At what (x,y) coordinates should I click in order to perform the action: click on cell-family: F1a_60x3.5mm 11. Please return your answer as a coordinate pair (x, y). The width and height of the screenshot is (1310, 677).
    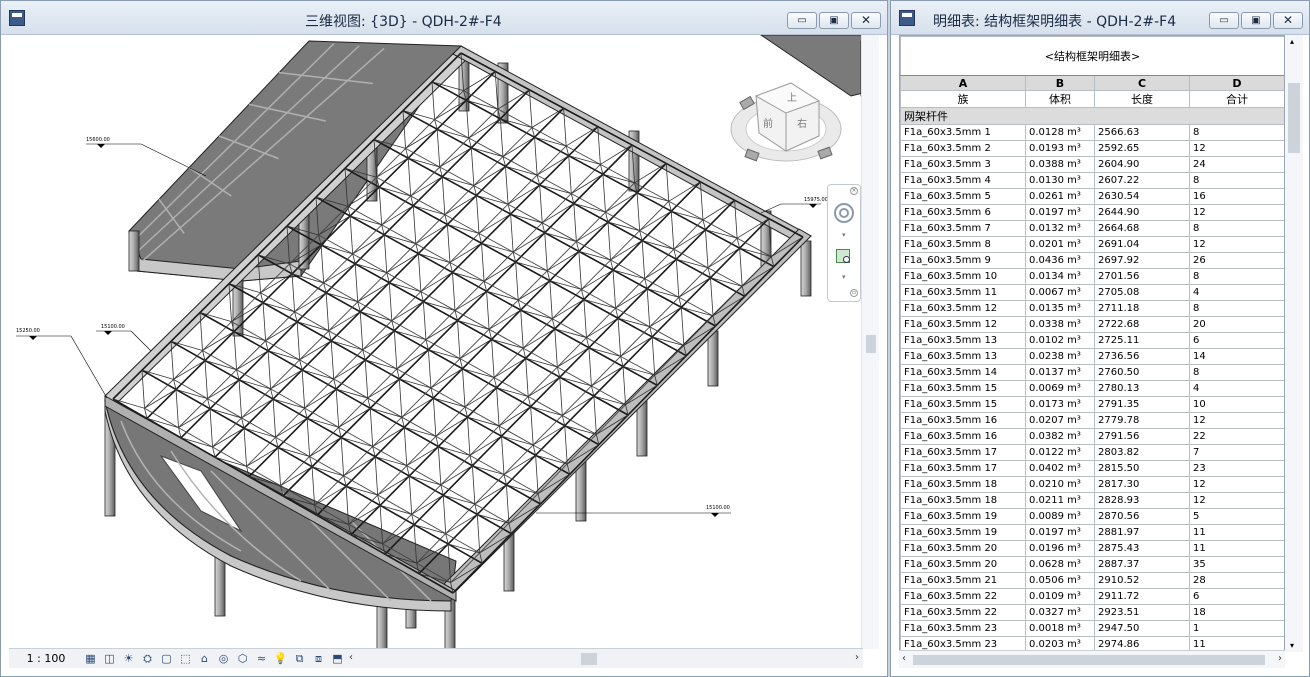
    Looking at the image, I should click on (963, 292).